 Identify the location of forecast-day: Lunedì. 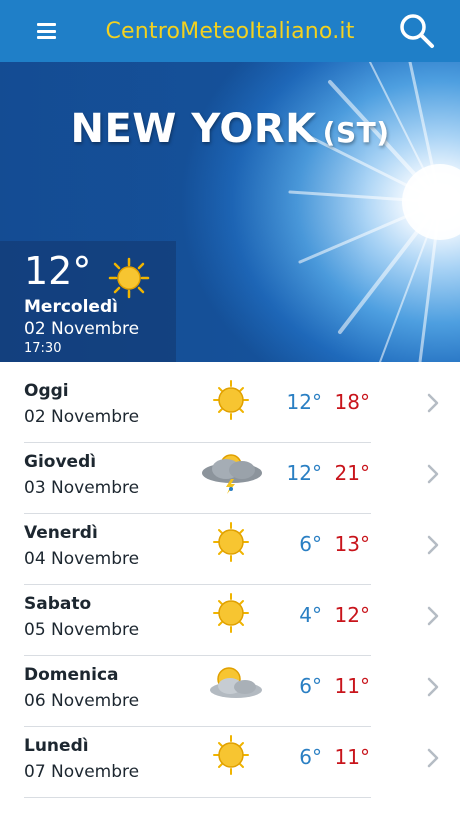
(56, 746).